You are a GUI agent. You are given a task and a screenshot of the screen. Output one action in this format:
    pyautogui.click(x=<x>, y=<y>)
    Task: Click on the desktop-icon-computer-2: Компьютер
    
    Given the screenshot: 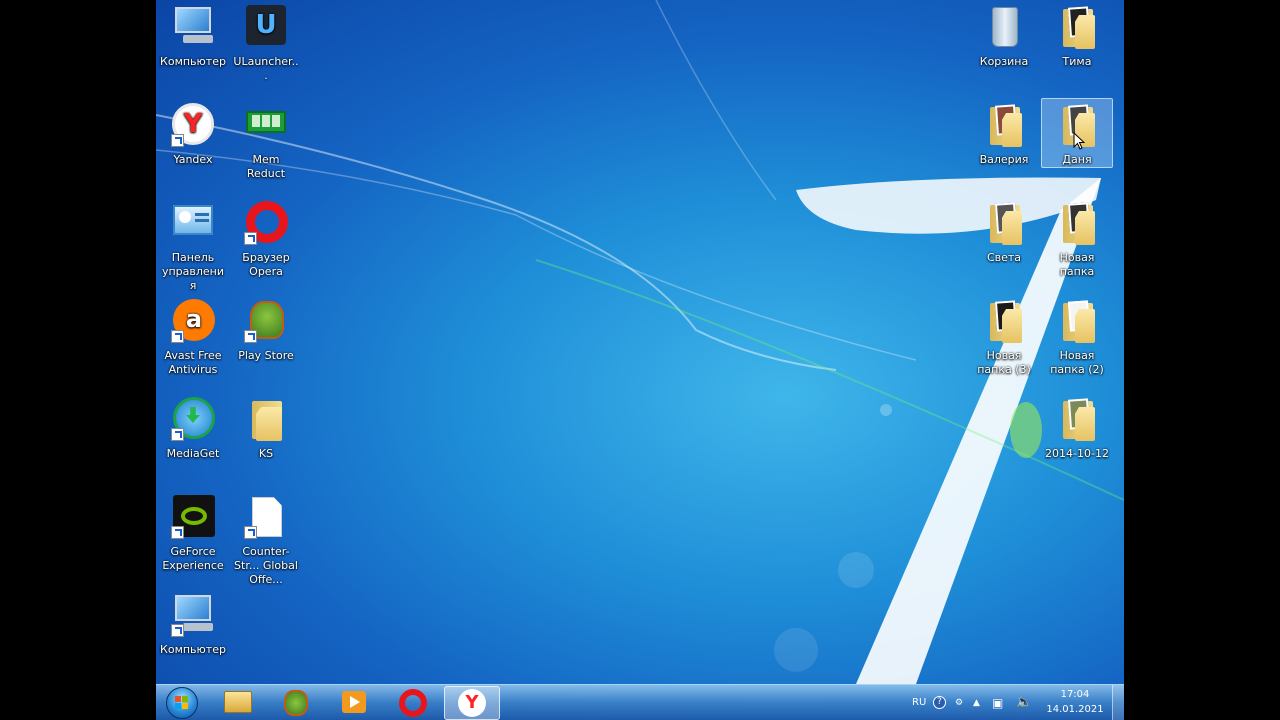 What is the action you would take?
    pyautogui.click(x=193, y=623)
    